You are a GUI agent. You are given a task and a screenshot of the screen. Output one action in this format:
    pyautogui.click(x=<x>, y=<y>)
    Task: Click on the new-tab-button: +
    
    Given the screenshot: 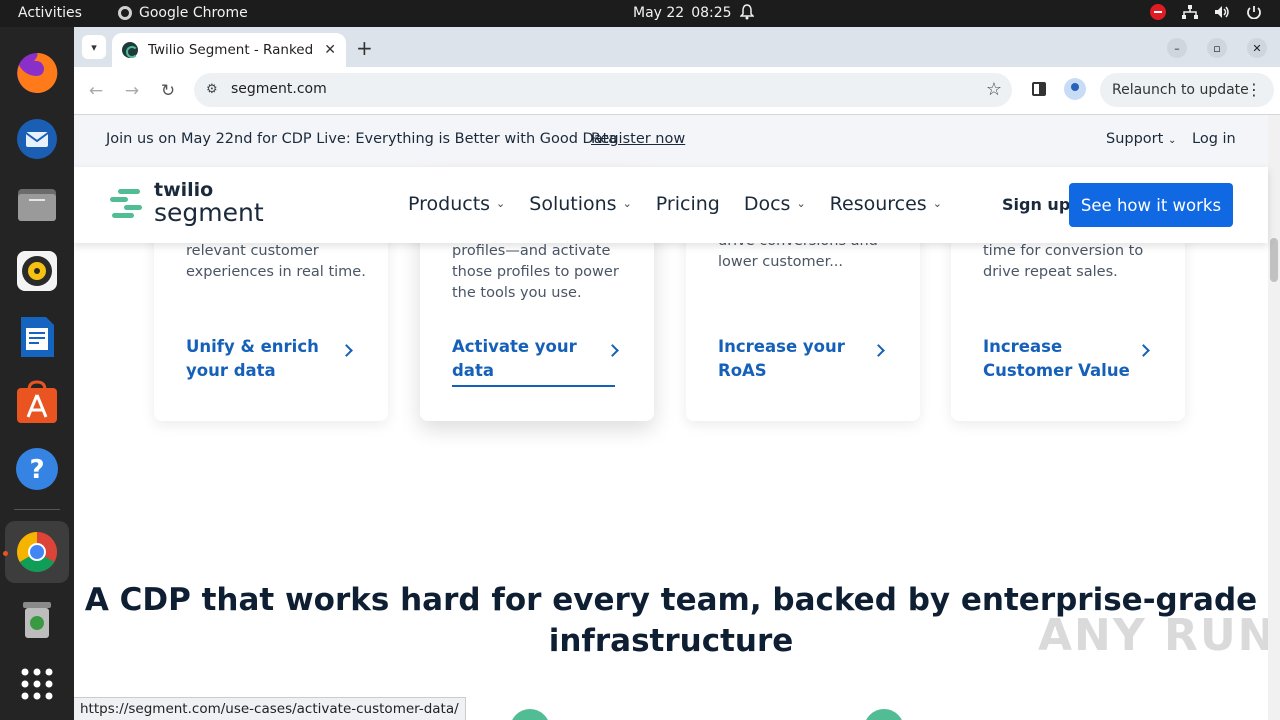 What is the action you would take?
    pyautogui.click(x=364, y=48)
    